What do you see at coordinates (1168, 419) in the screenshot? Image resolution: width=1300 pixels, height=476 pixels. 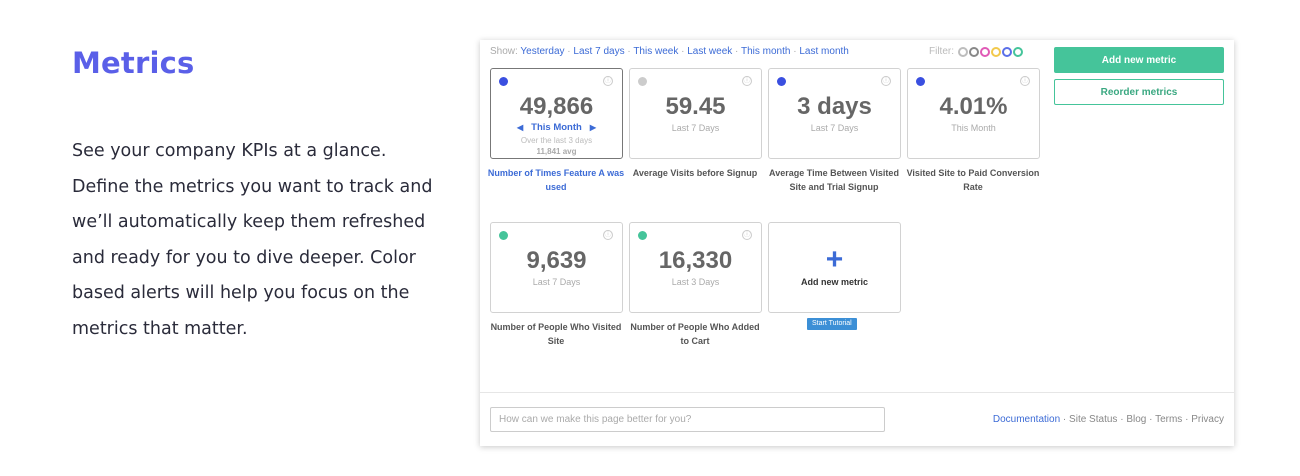 I see `terms-link: Terms` at bounding box center [1168, 419].